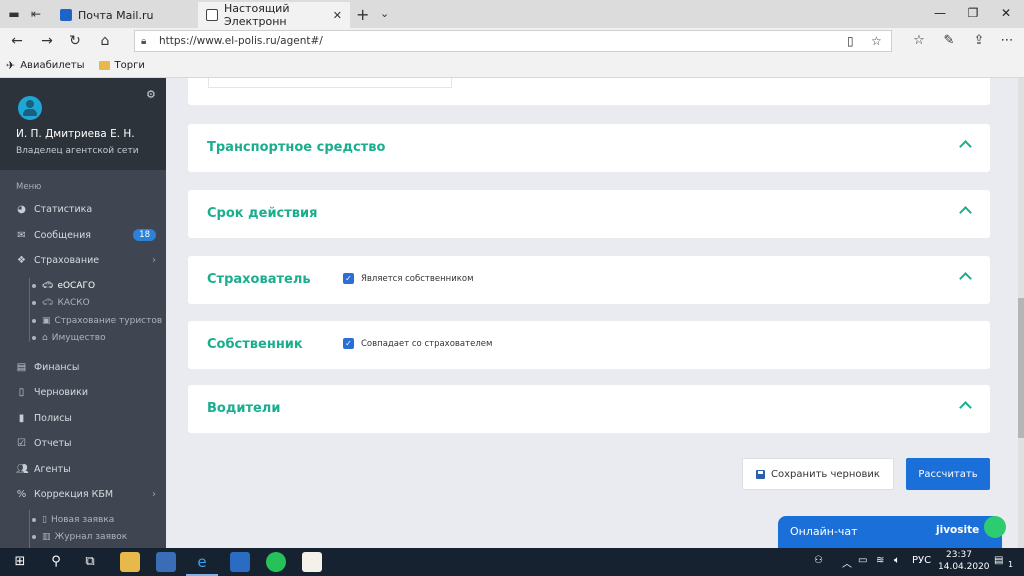 The image size is (1024, 576). What do you see at coordinates (417, 343) in the screenshot?
I see `same-as-policyholder-checkbox: ✓ Совпадает со страхователем` at bounding box center [417, 343].